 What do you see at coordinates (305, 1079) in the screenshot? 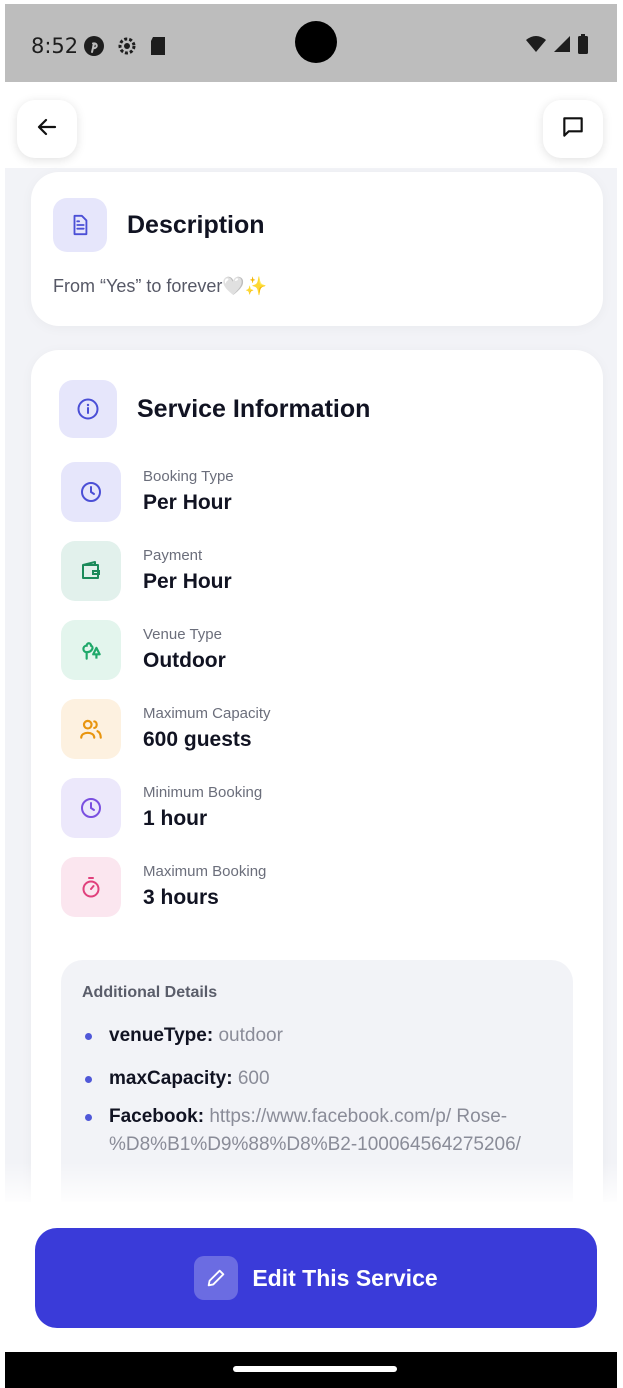
I see `detail-item: maxCapacity: 600` at bounding box center [305, 1079].